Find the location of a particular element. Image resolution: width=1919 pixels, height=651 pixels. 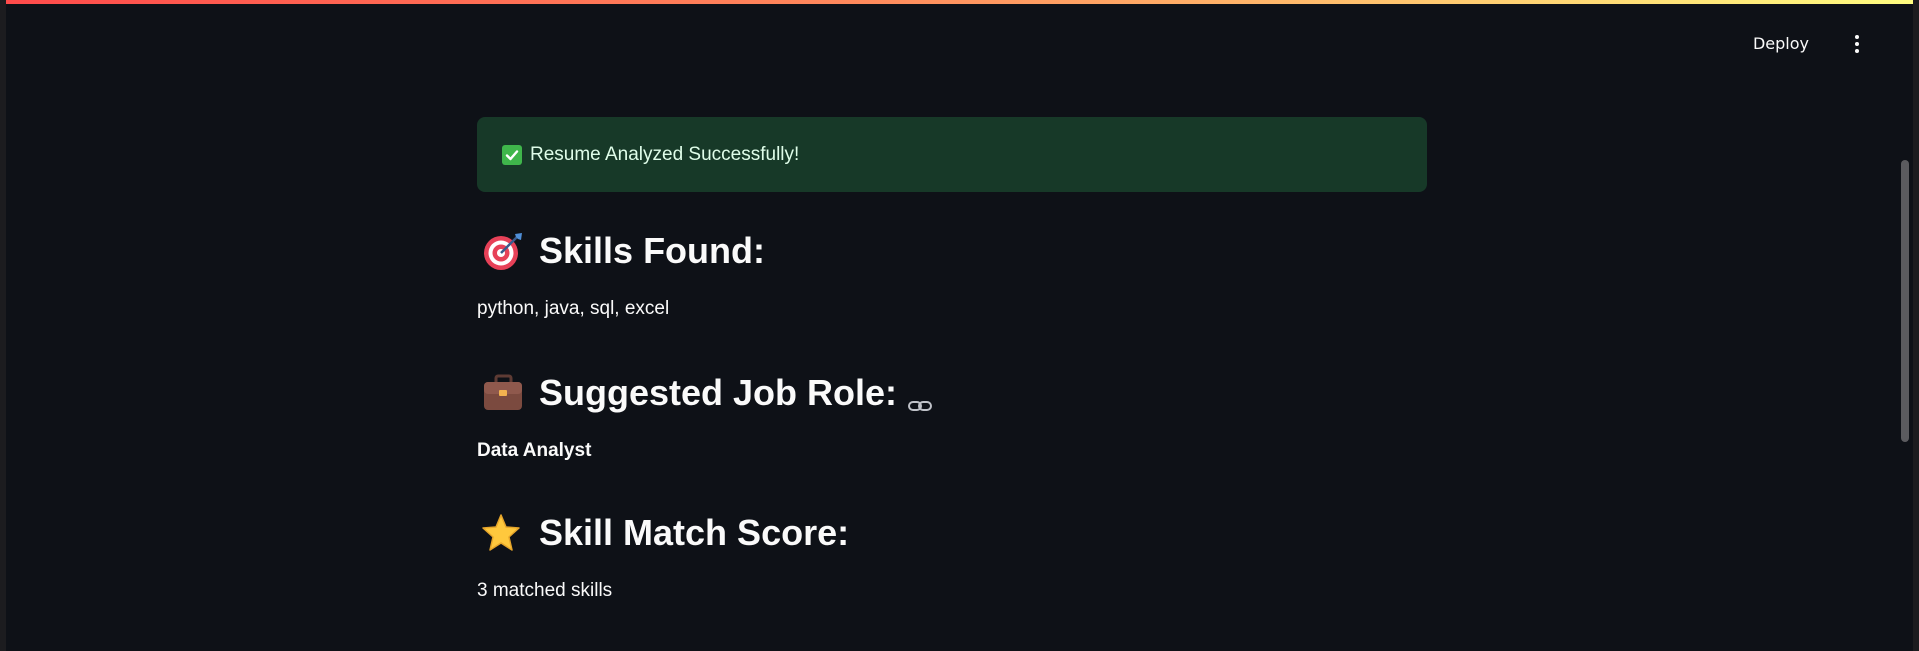

top-decoration-bar is located at coordinates (959, 2).